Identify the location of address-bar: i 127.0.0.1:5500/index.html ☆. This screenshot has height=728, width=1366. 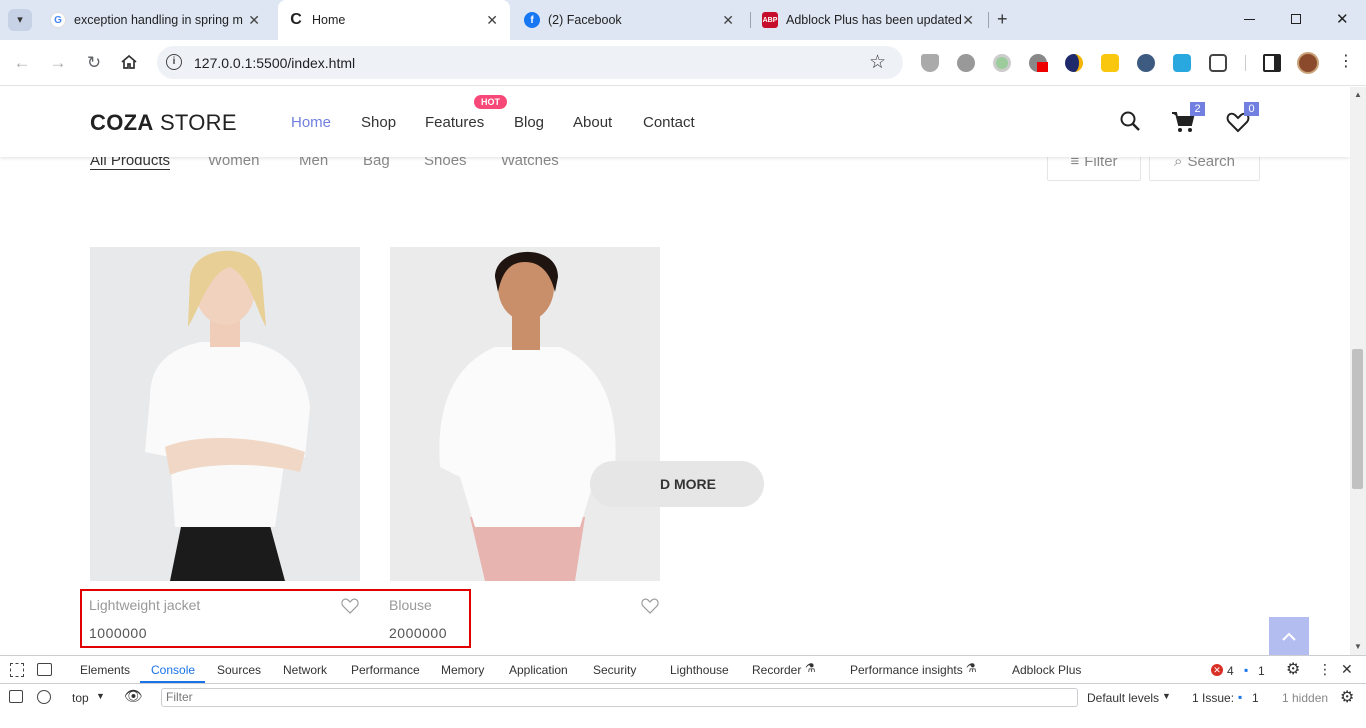
(530, 62).